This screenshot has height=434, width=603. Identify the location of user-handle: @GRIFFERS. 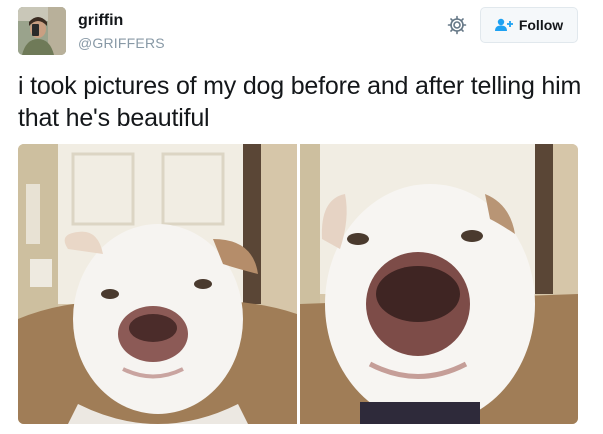
(121, 43).